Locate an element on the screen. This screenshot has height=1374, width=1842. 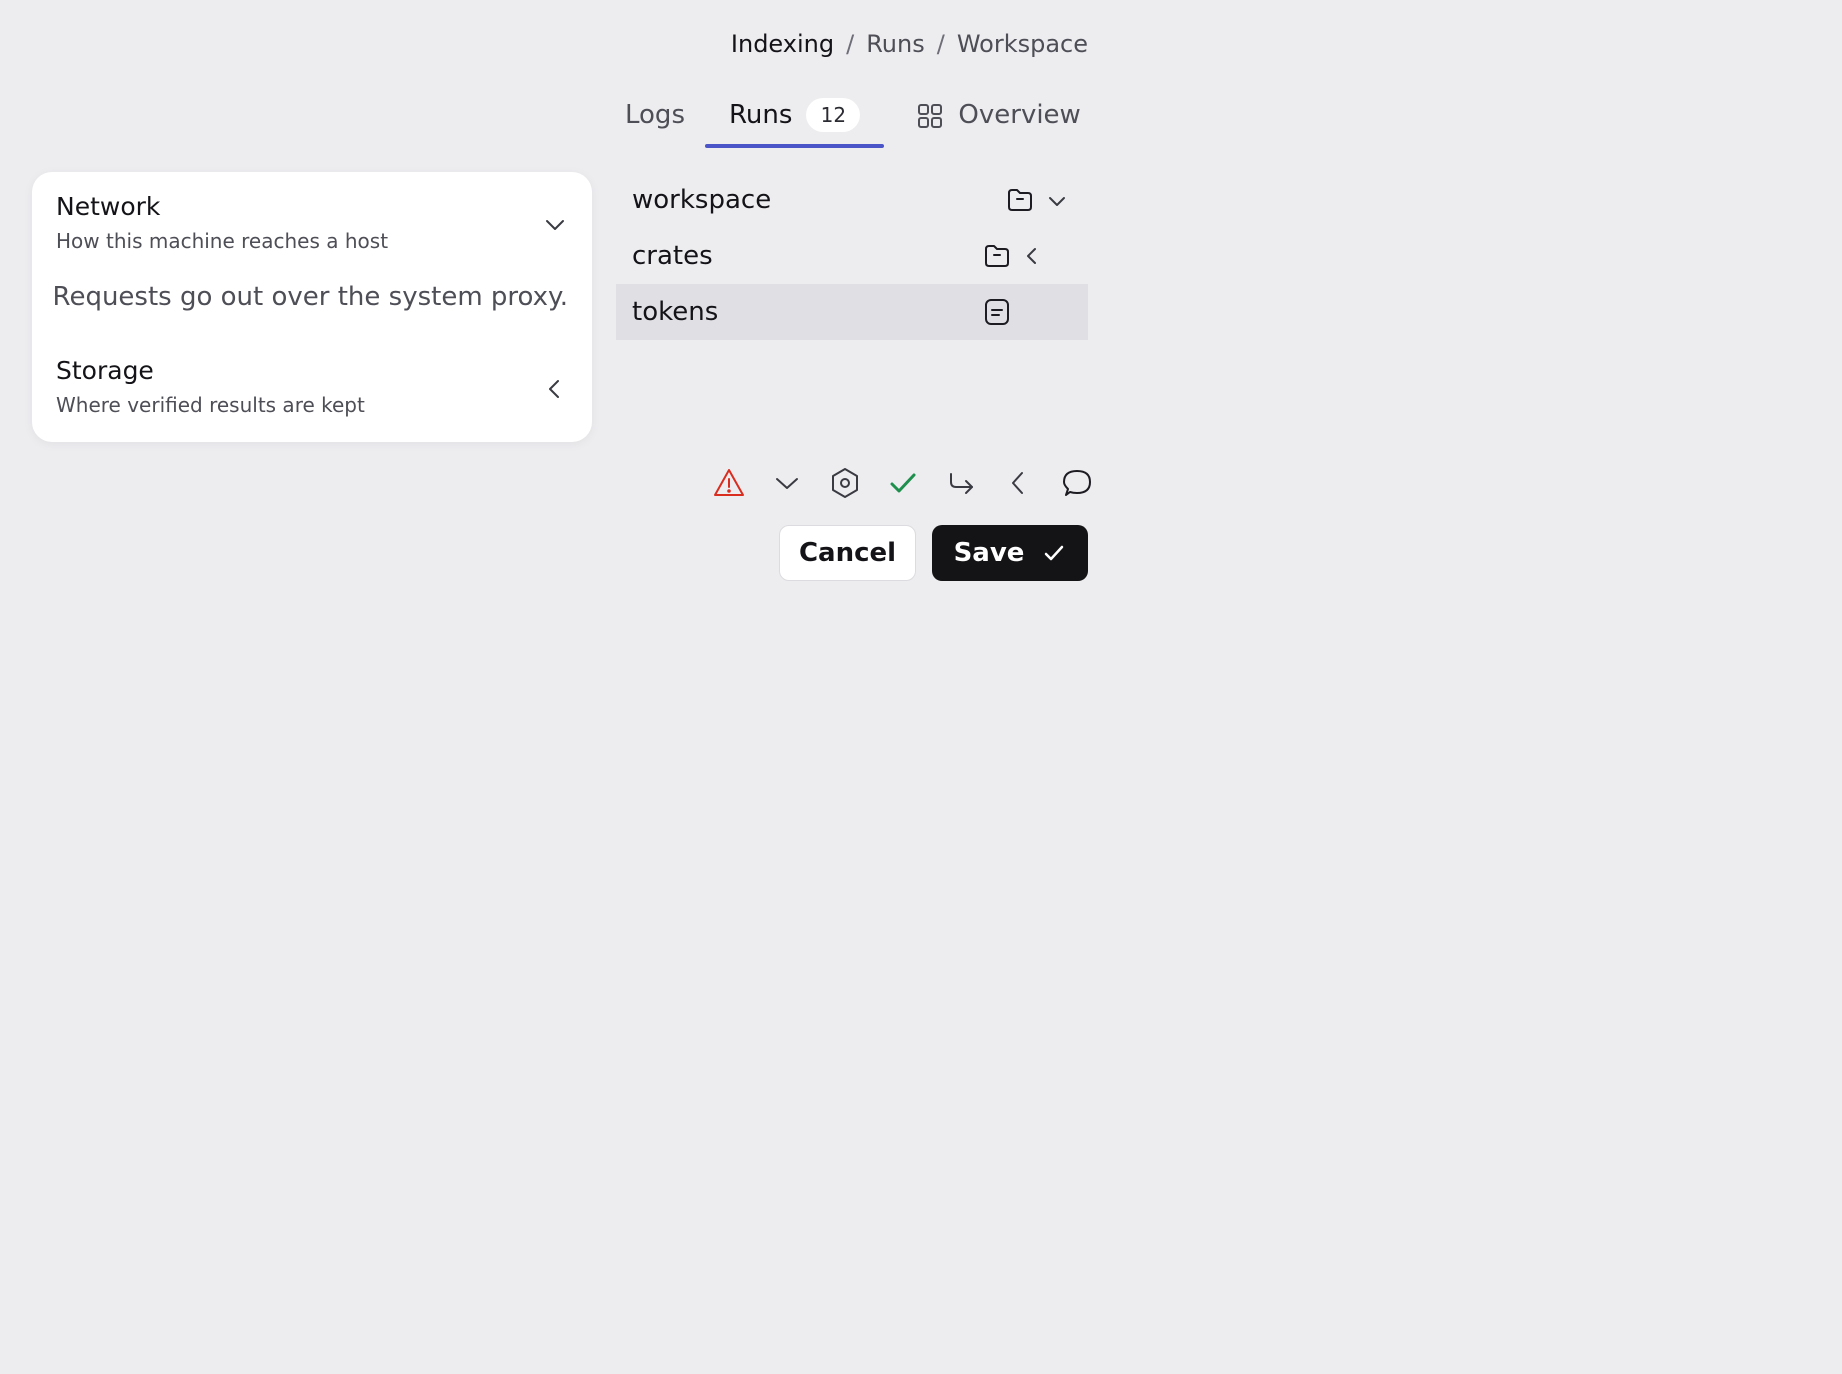
tab-runs: Runs 12 is located at coordinates (795, 120).